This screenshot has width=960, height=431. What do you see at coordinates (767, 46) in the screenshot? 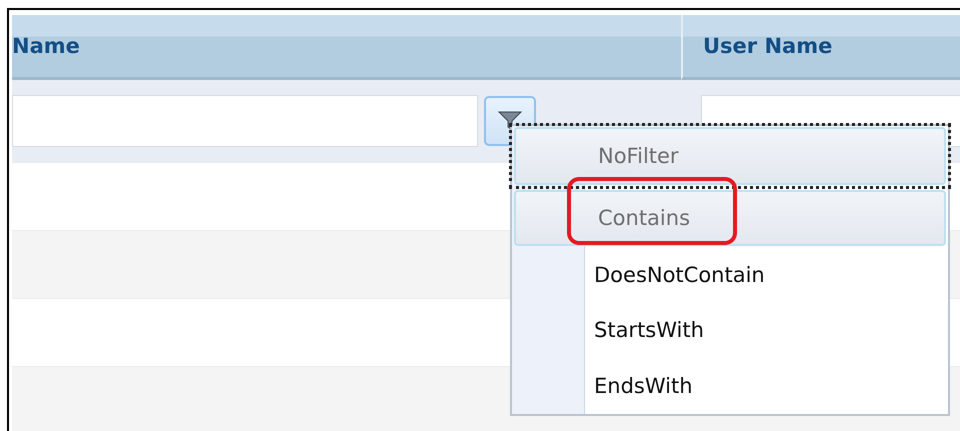
I see `column-header-text: User Name` at bounding box center [767, 46].